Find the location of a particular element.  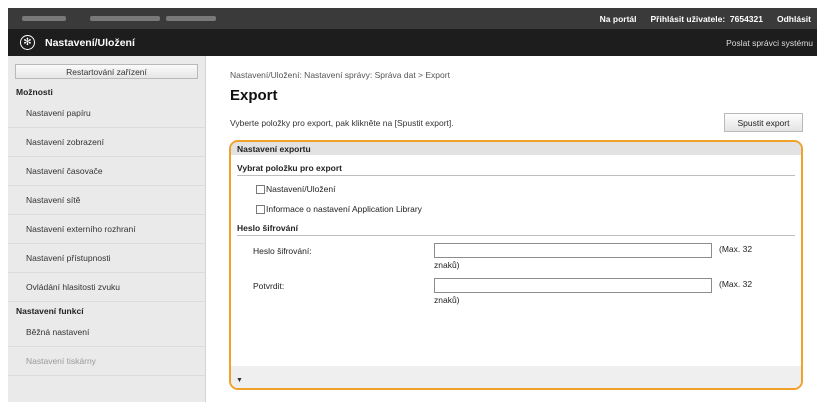

sidebar-item-network: Nastavení sítě is located at coordinates (106, 200).